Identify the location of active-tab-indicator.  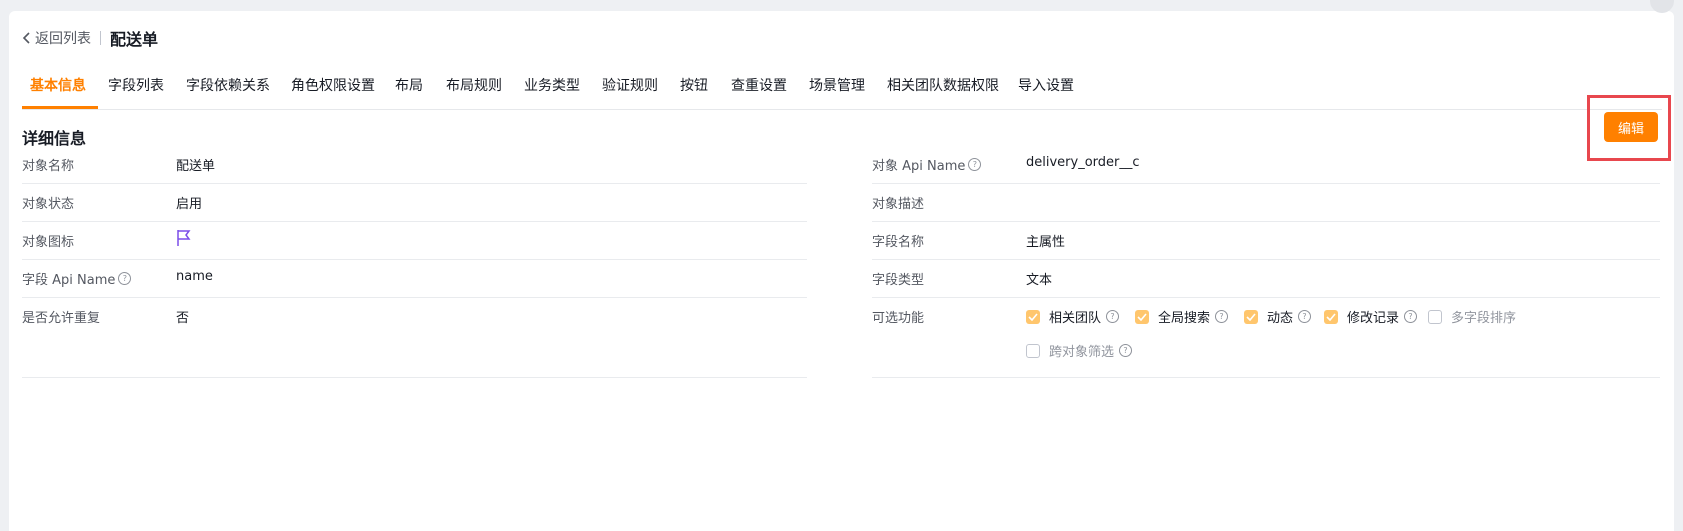
(60, 107).